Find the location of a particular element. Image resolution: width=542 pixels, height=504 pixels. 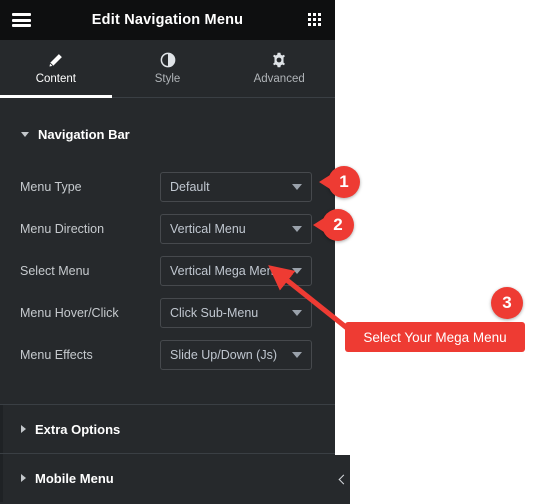

select-select-menu: Vertical Mega Menu is located at coordinates (236, 271).